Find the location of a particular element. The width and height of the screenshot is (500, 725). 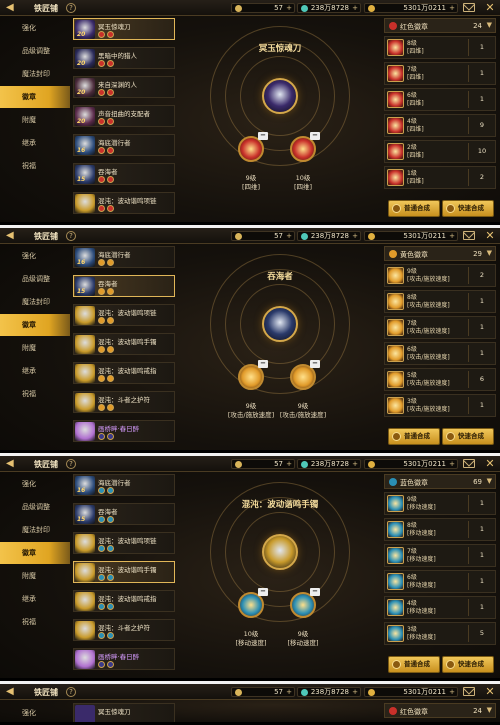

list-item: 20 黑暗中的猎人 is located at coordinates (124, 58).